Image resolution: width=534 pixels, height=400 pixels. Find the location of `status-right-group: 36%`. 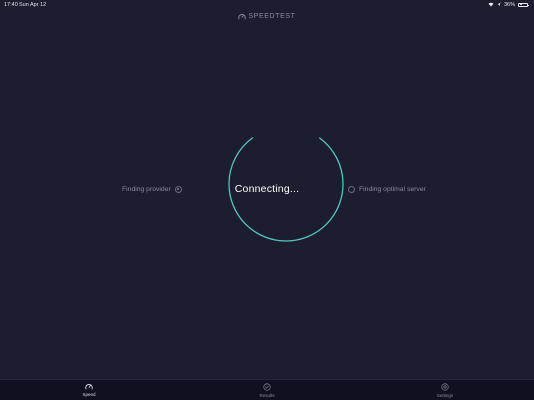

status-right-group: 36% is located at coordinates (508, 4).